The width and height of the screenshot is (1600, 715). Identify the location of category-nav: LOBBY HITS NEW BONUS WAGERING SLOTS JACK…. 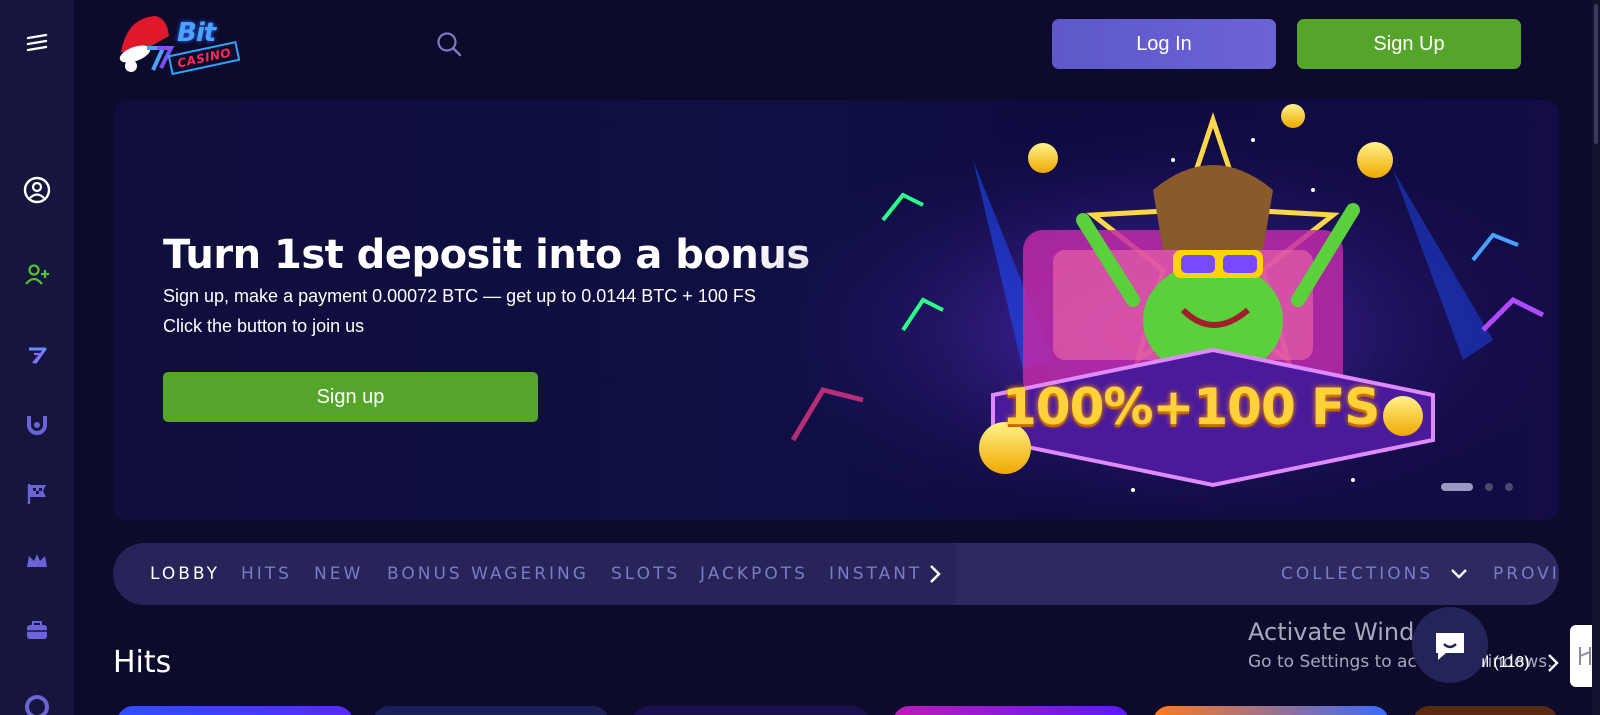
(836, 574).